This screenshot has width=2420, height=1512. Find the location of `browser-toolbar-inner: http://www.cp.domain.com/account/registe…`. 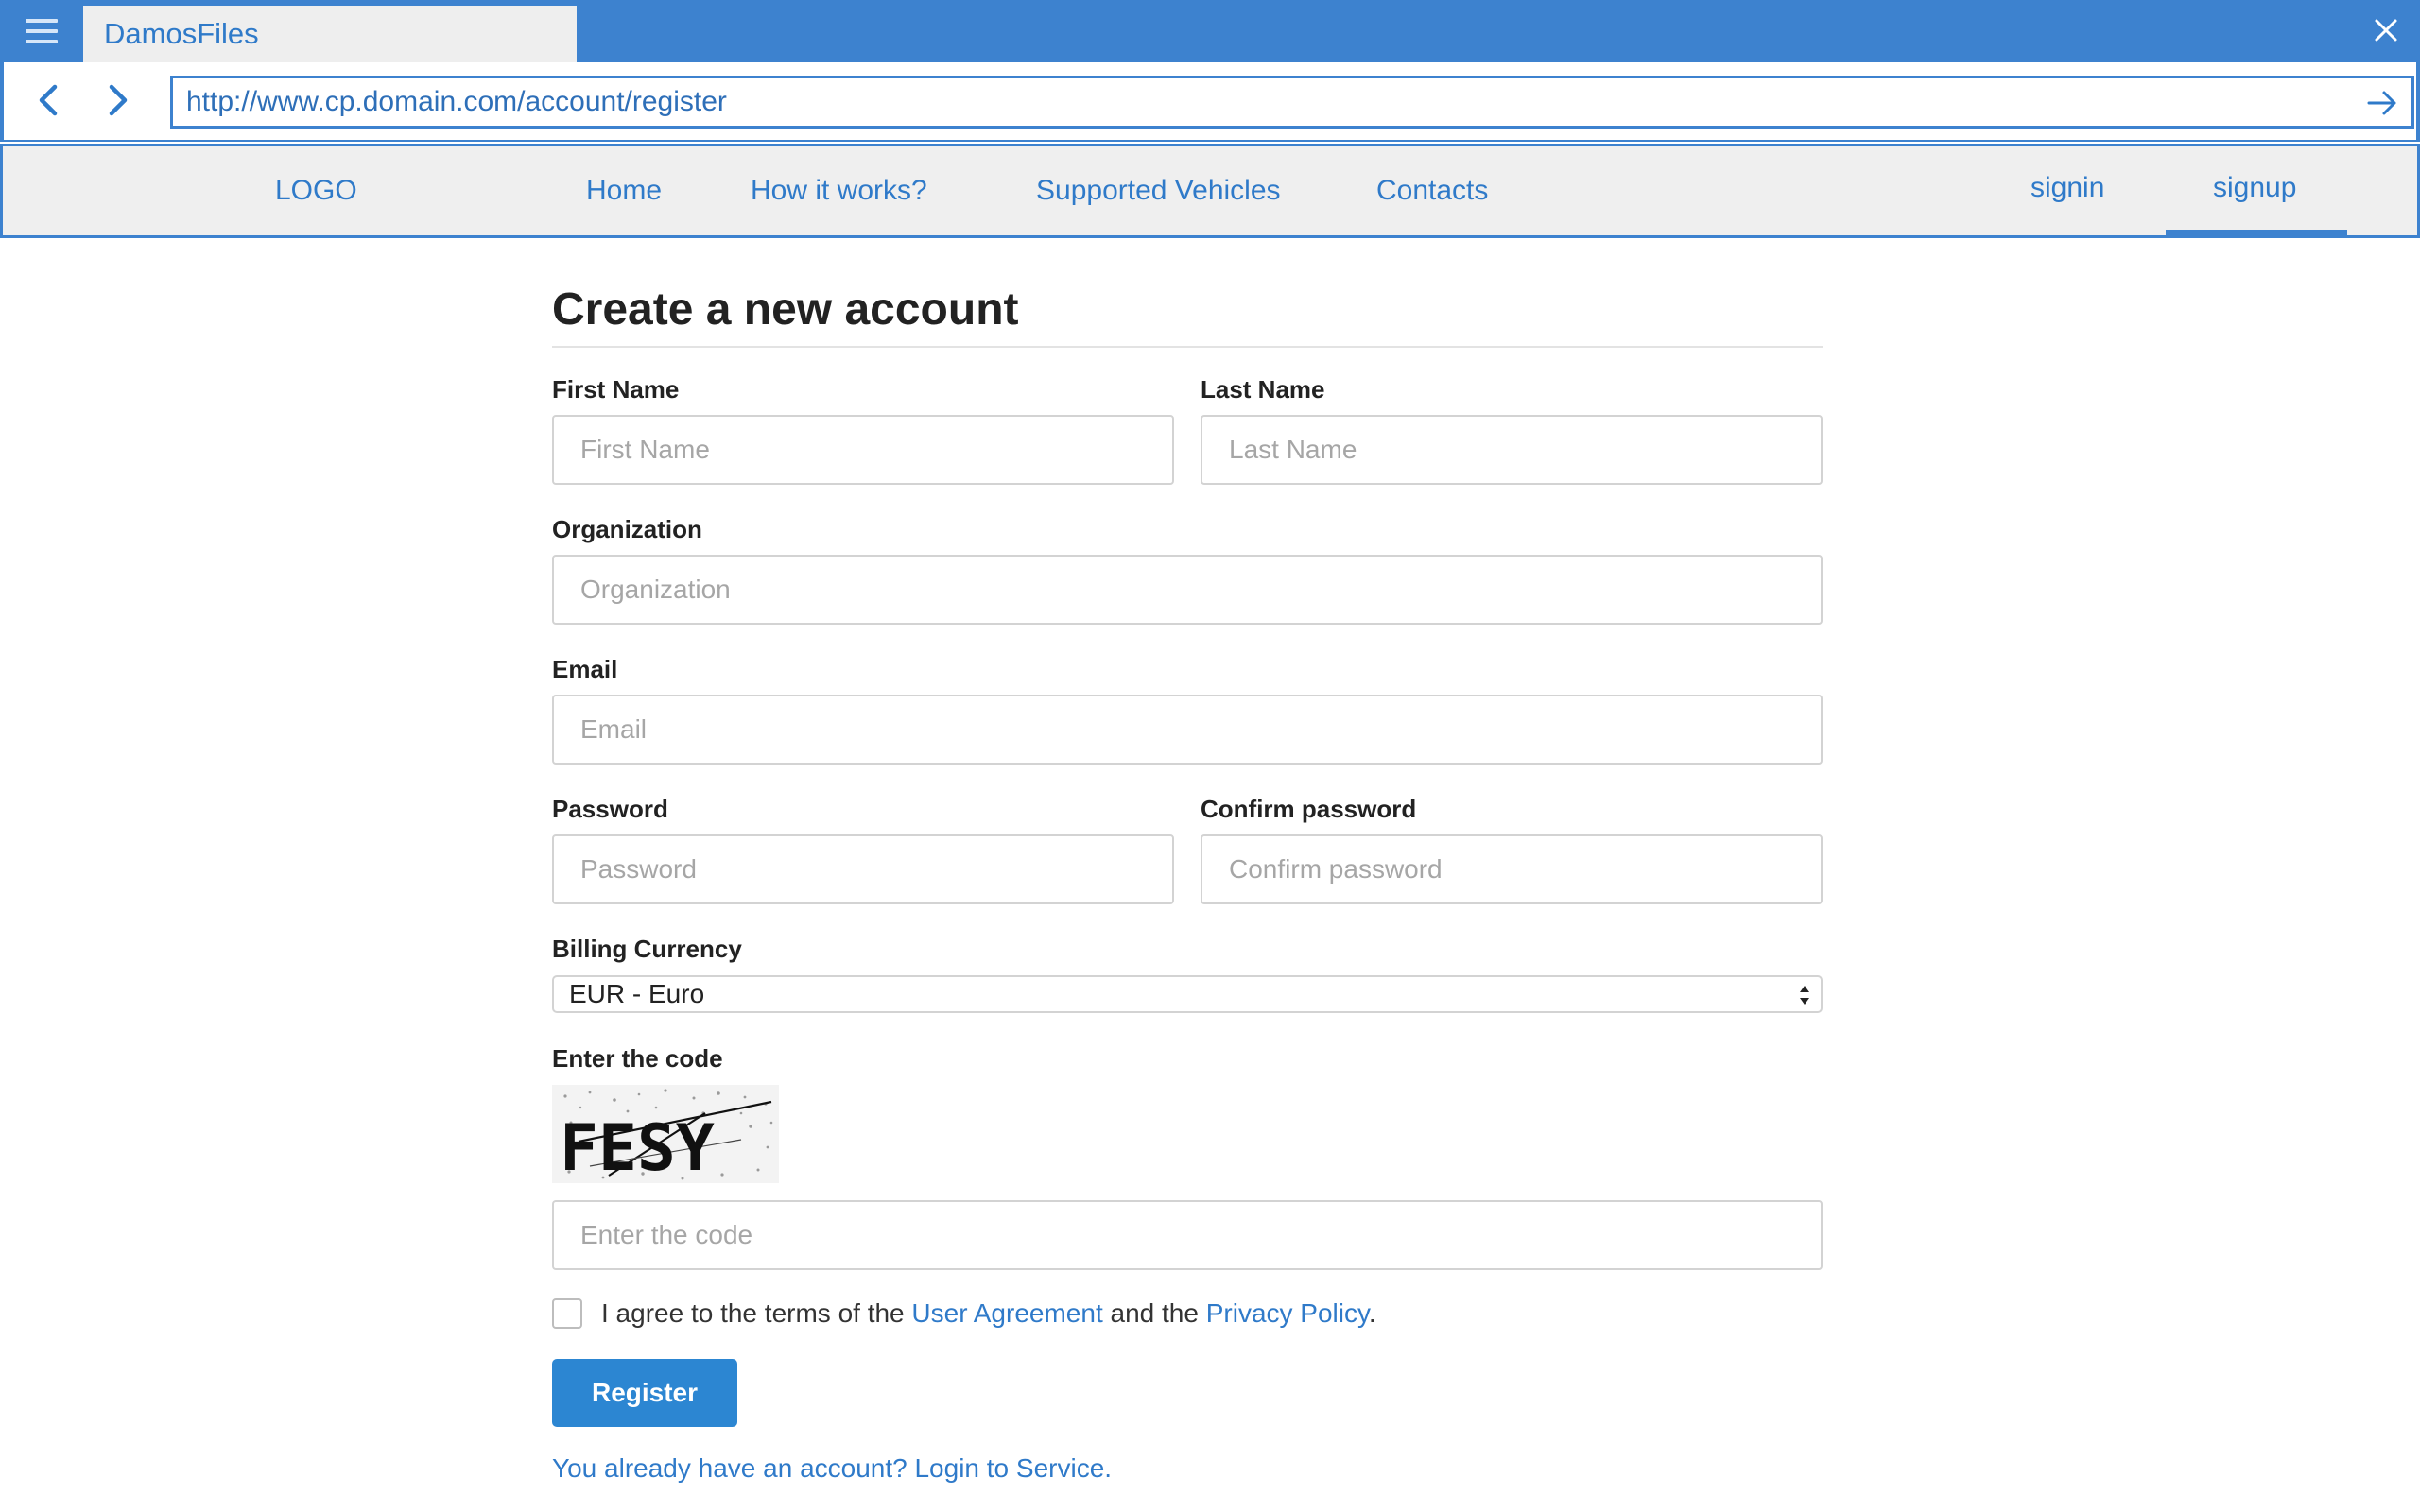

browser-toolbar-inner: http://www.cp.domain.com/account/registe… is located at coordinates (1210, 101).